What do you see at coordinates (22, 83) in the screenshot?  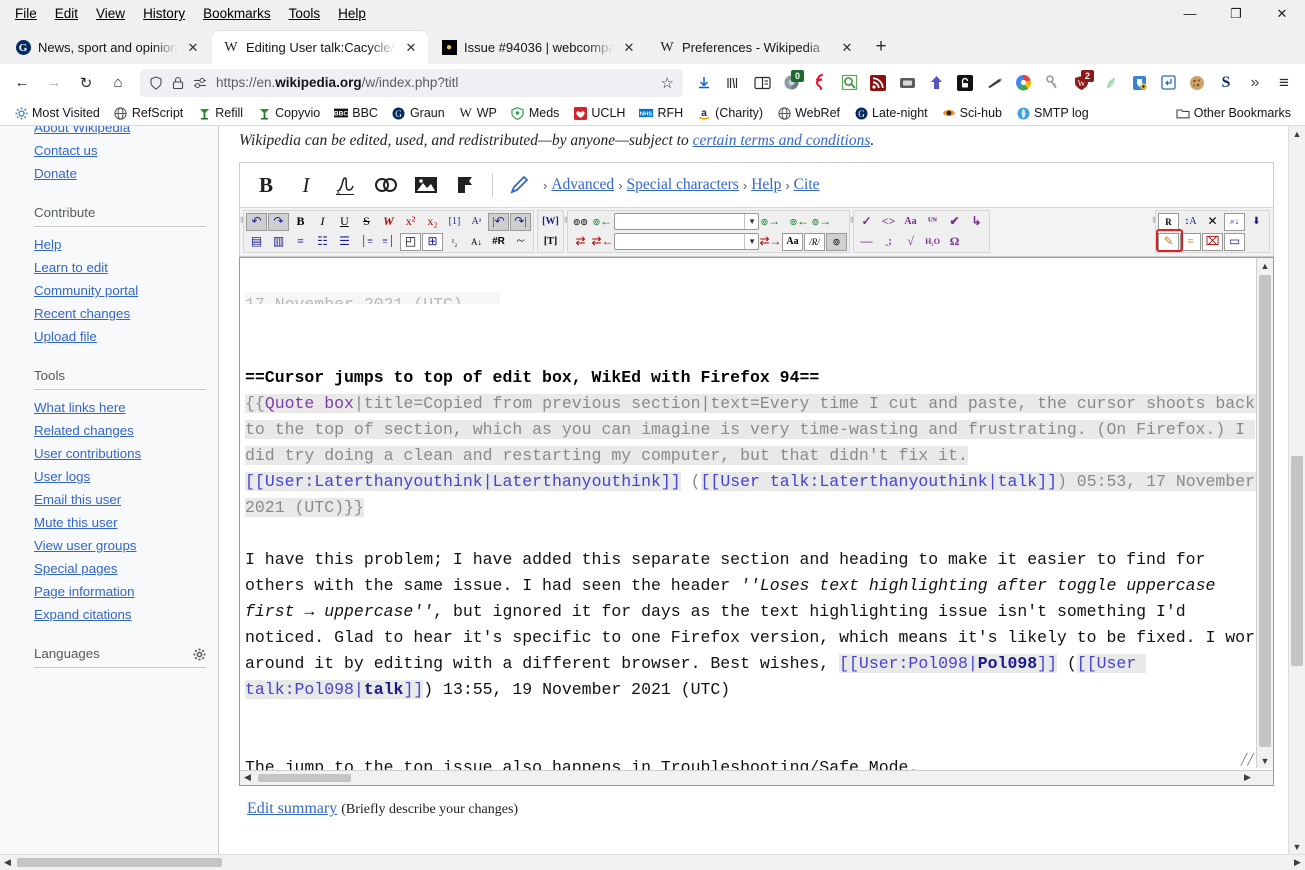 I see `back-button: ←` at bounding box center [22, 83].